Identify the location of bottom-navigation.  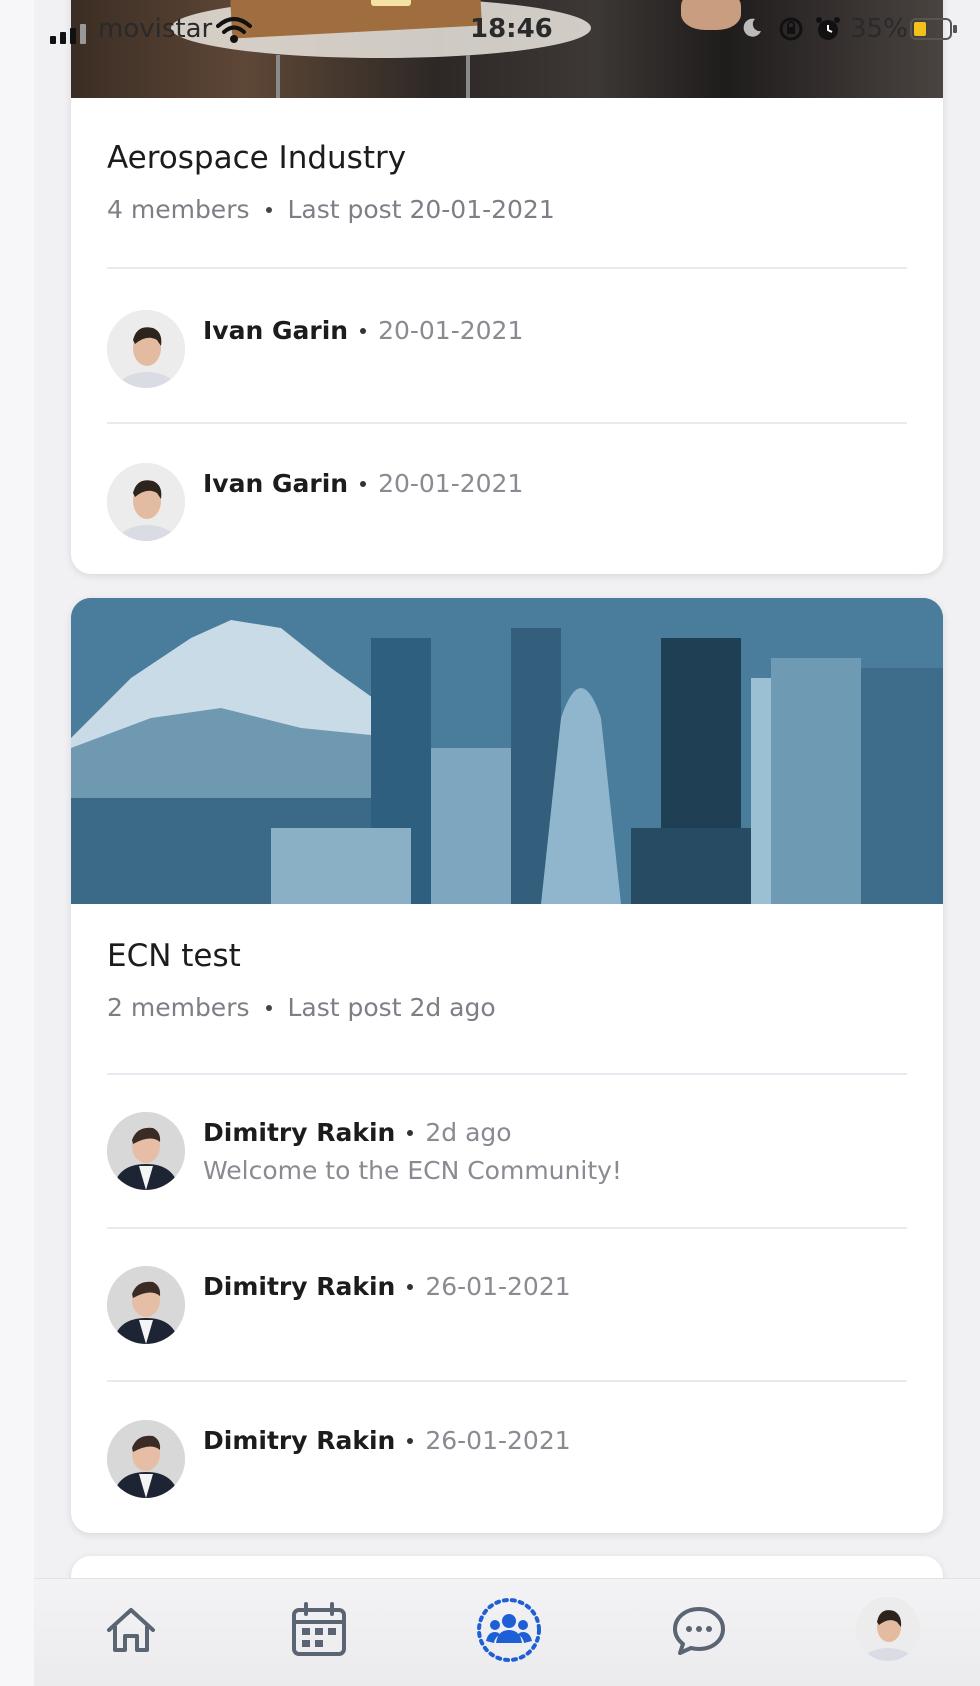
(507, 1632).